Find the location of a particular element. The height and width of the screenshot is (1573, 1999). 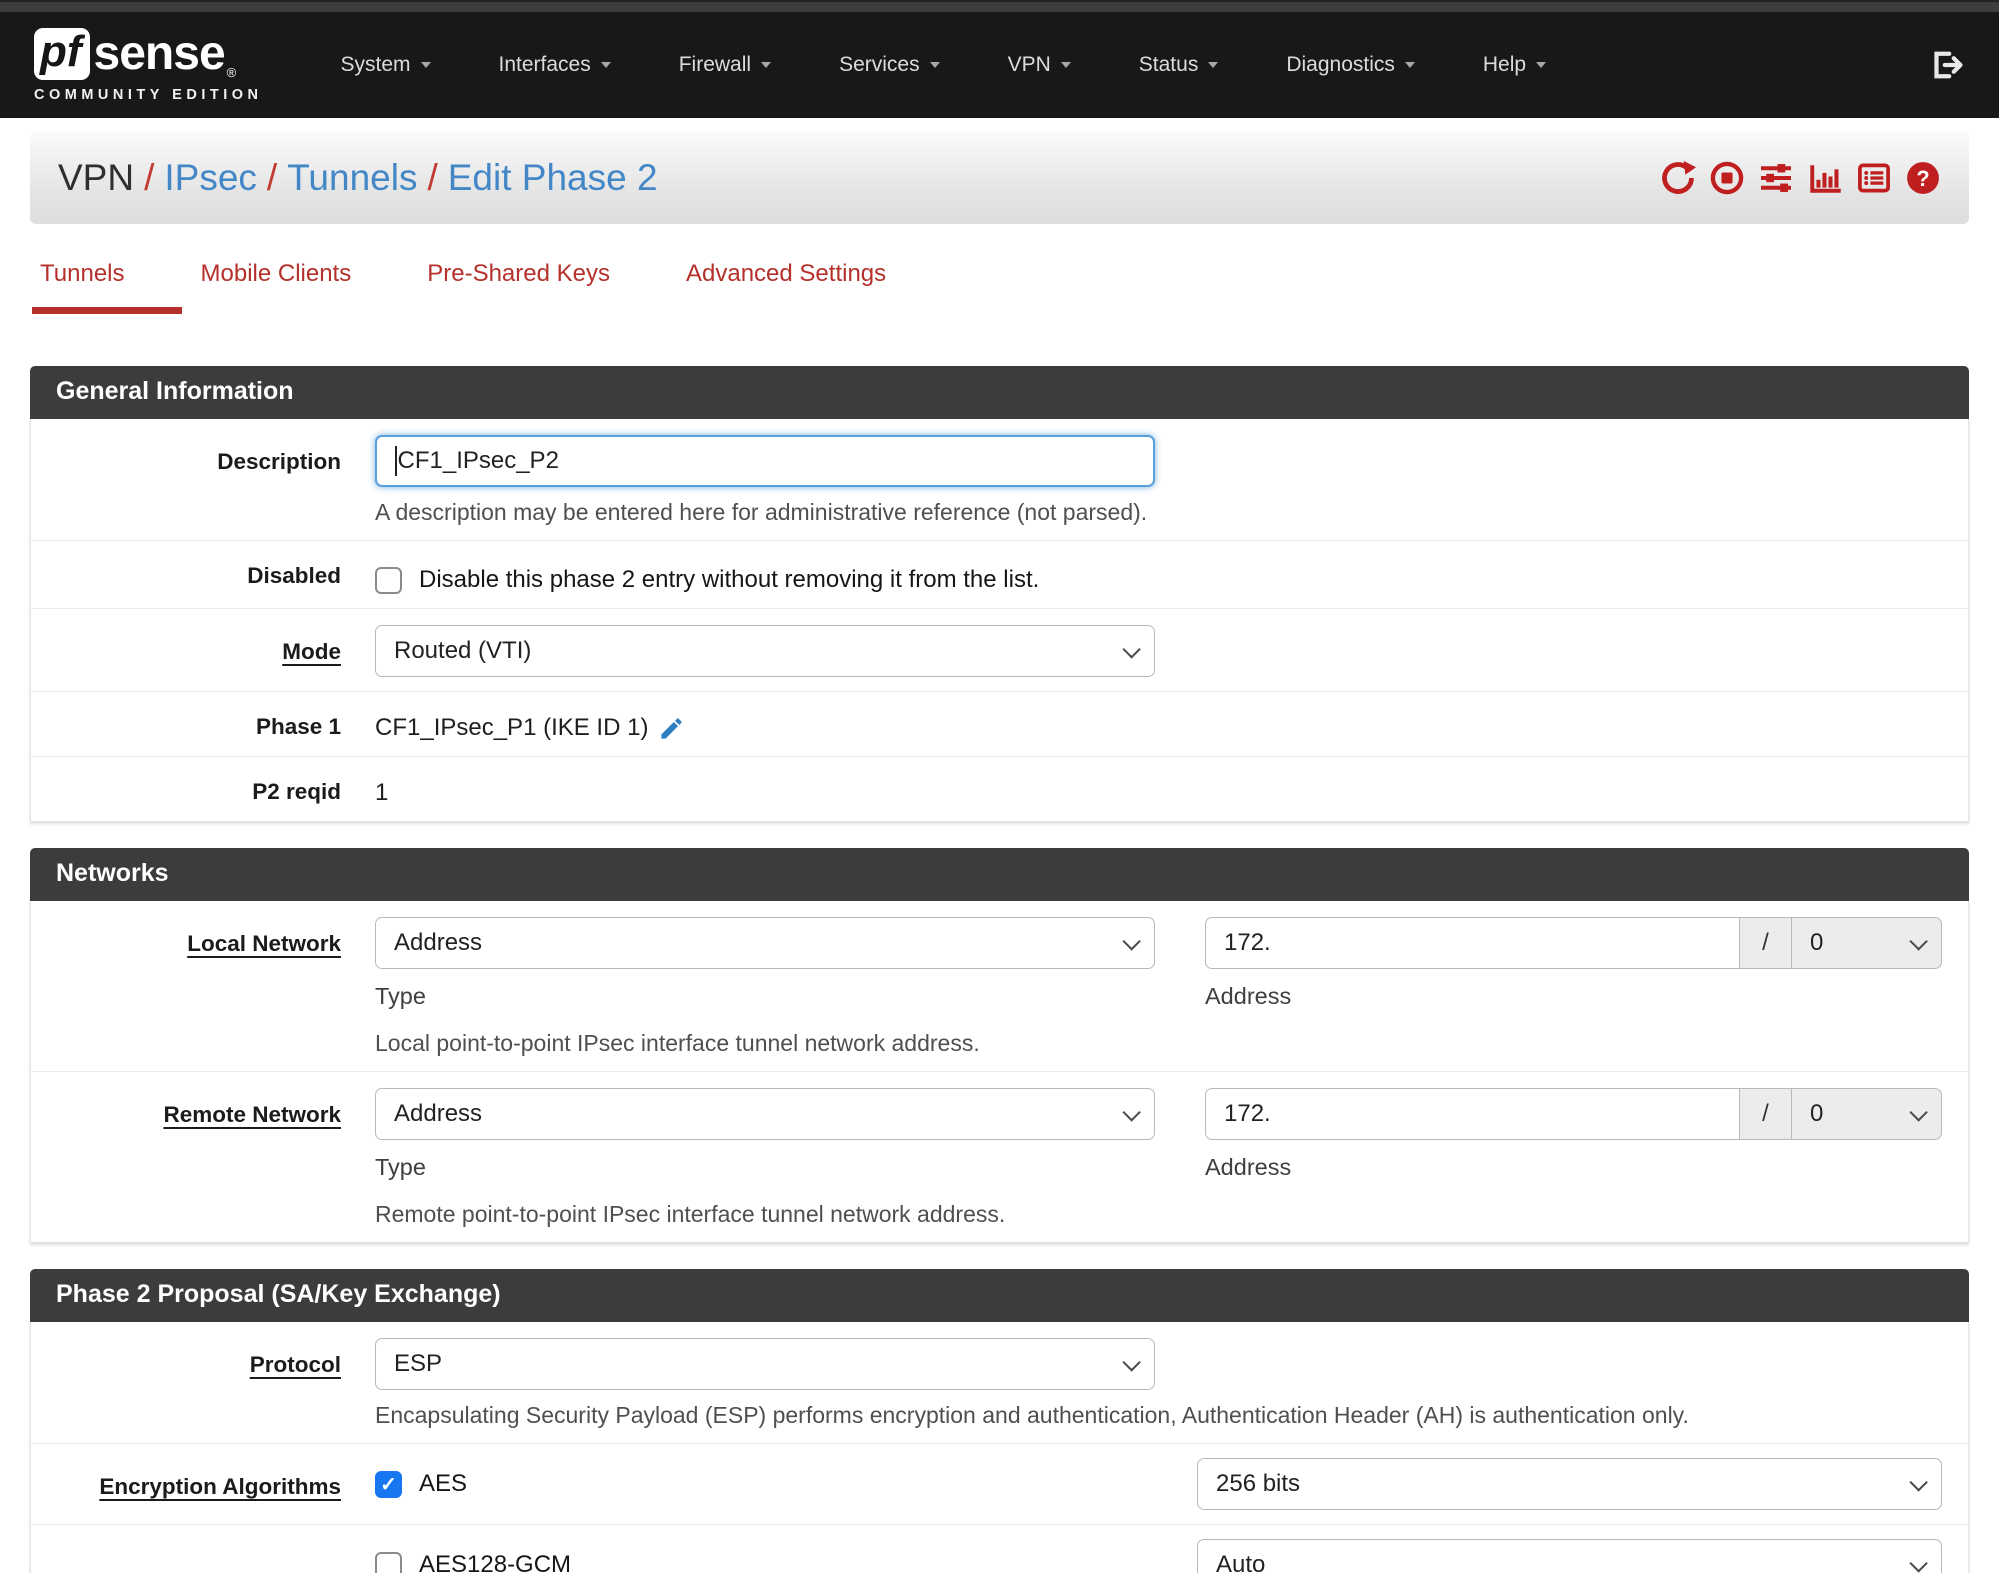

aes-keylen-select: 256 bits is located at coordinates (1569, 1484).